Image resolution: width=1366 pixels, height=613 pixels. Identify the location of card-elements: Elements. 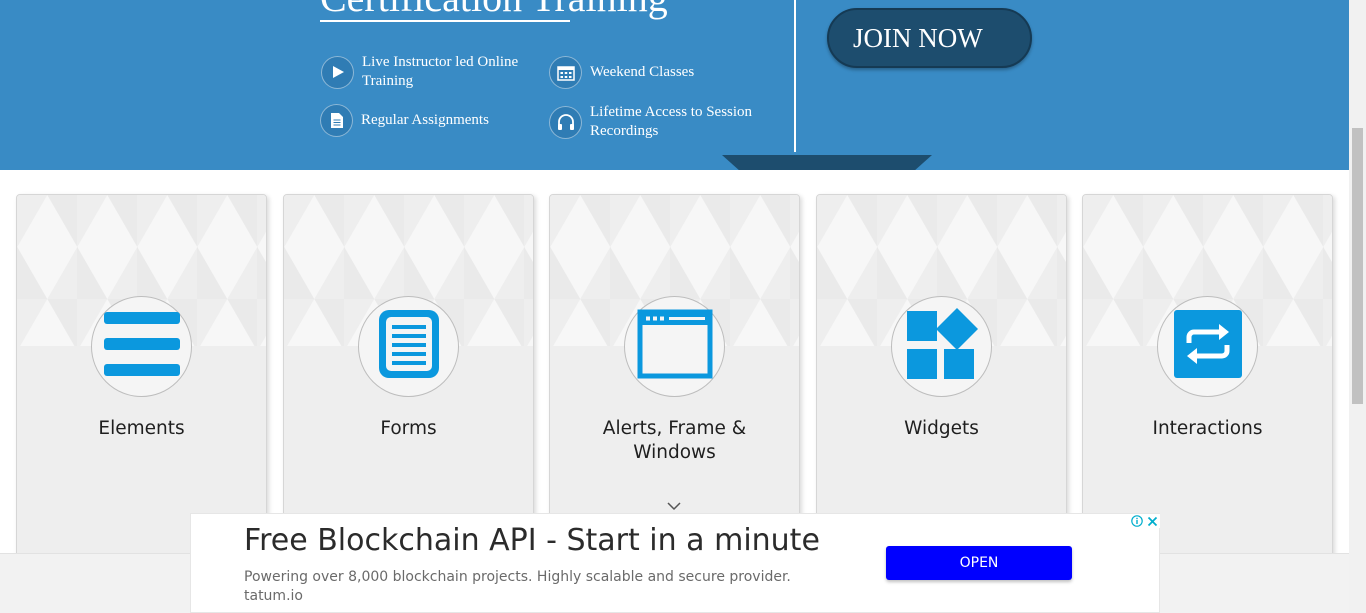
(141, 379).